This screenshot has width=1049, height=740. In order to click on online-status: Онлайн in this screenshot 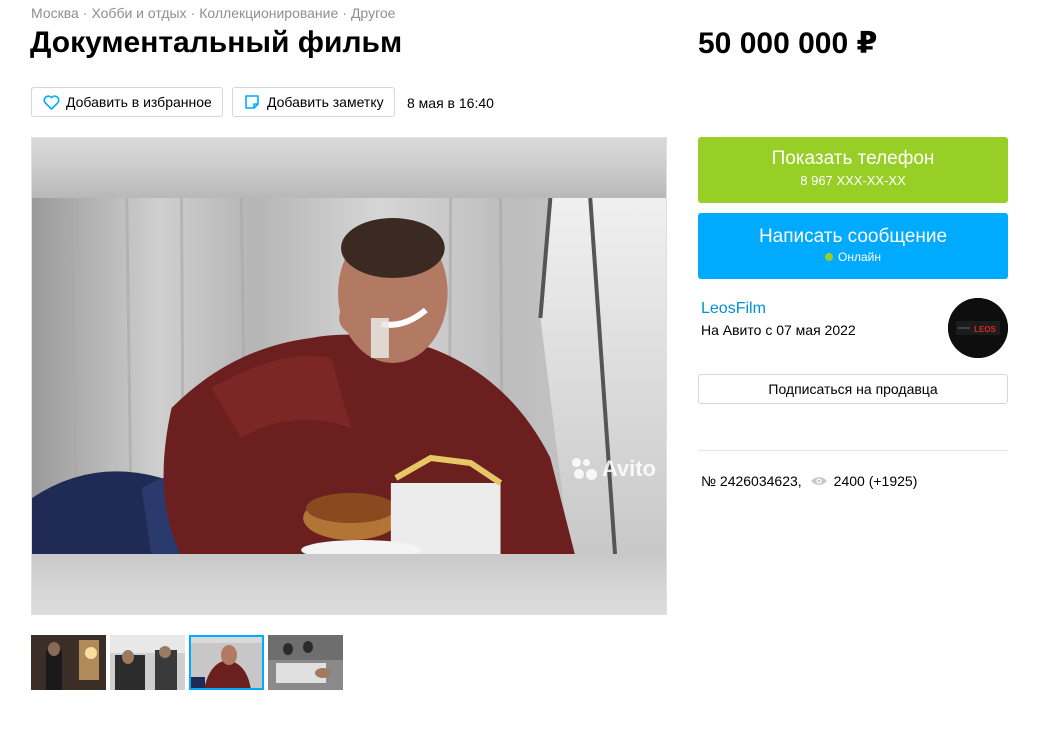, I will do `click(853, 257)`.